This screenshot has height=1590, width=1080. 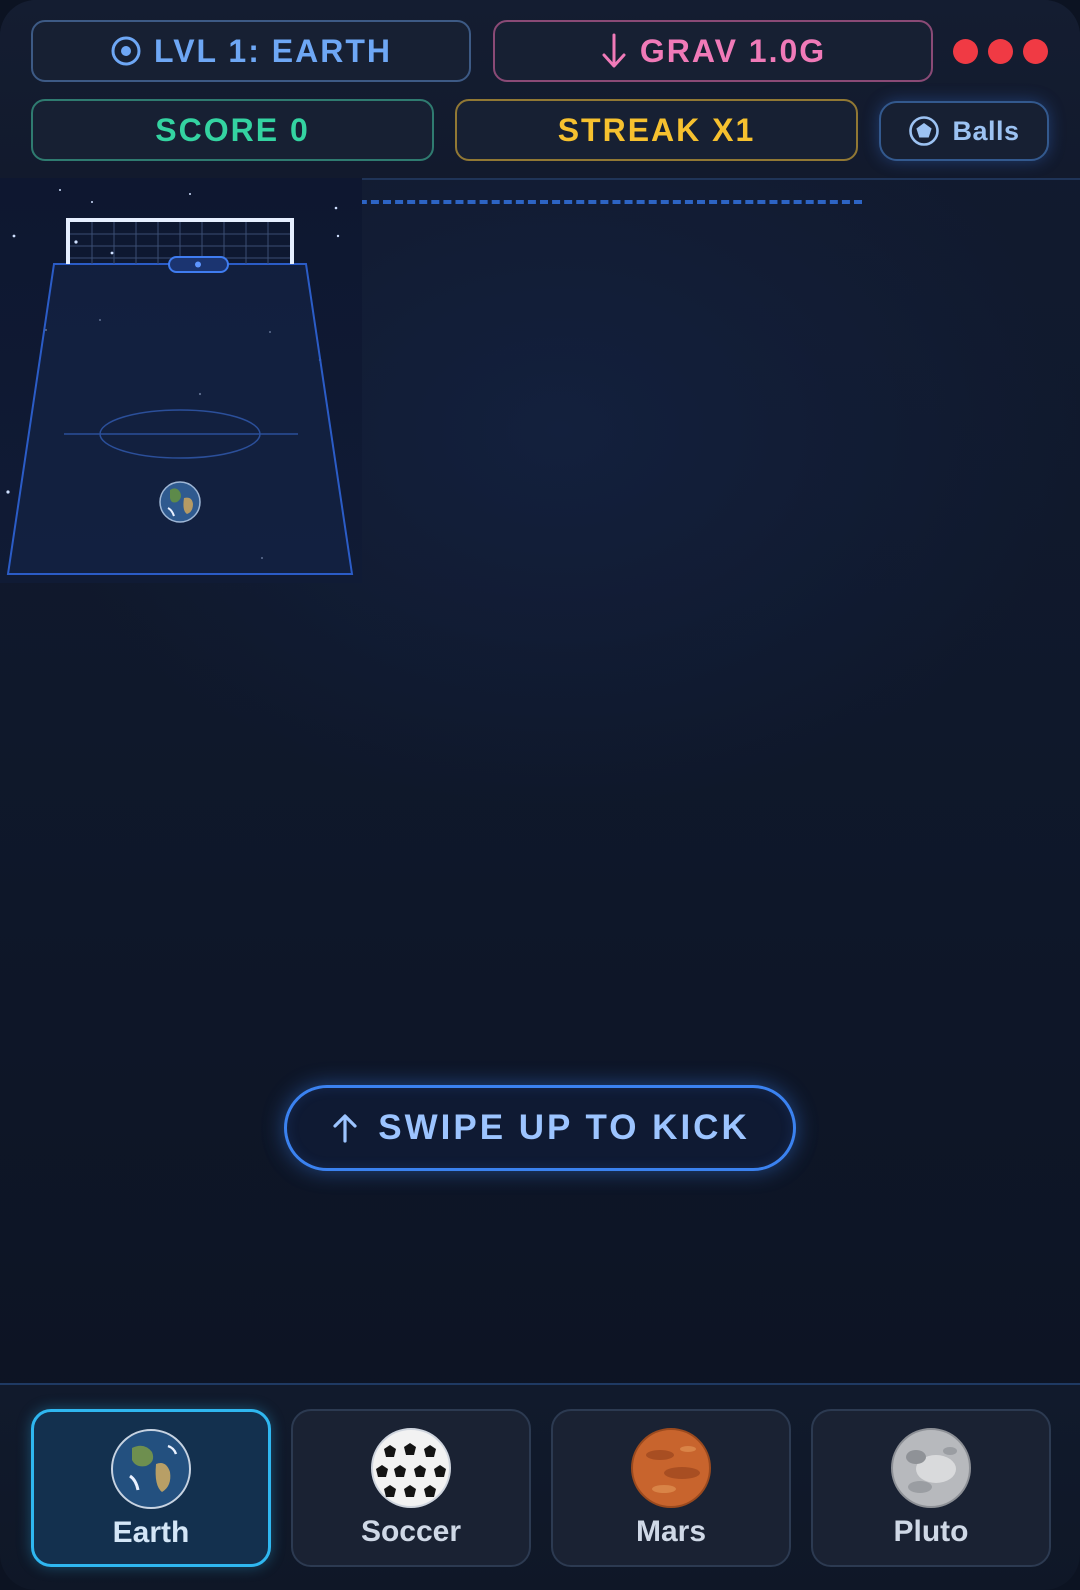 What do you see at coordinates (986, 130) in the screenshot?
I see `balls-button-label: Balls` at bounding box center [986, 130].